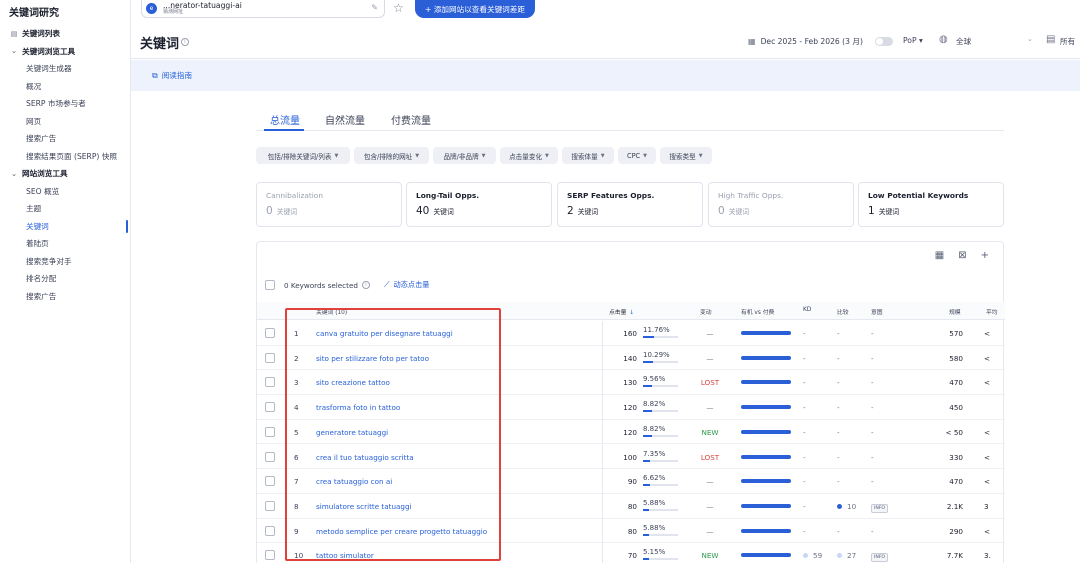 This screenshot has width=1080, height=563. I want to click on opportunity-card: Cannibalization 0 关键词, so click(329, 204).